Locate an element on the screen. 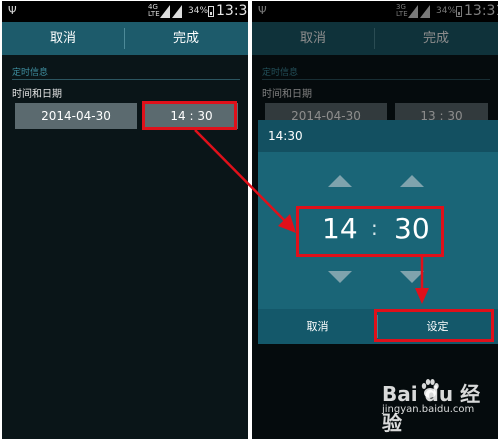 Image resolution: width=500 pixels, height=442 pixels. section-header: 定时信息 is located at coordinates (30, 73).